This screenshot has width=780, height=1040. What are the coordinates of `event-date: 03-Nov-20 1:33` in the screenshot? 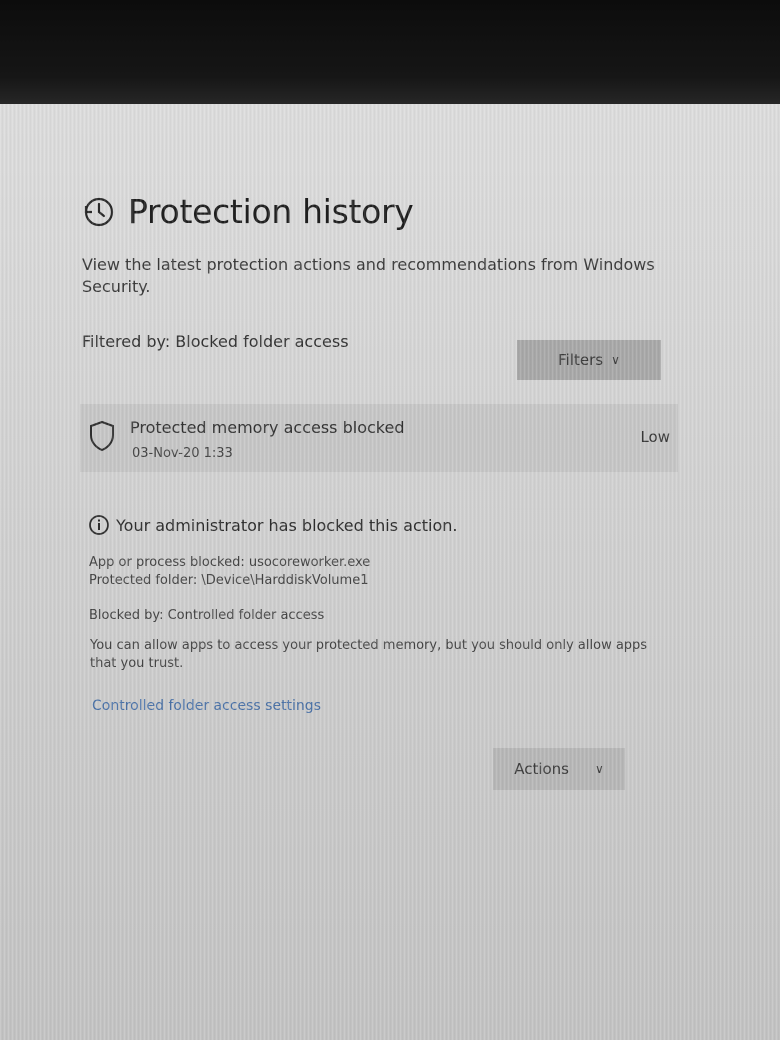 It's located at (182, 453).